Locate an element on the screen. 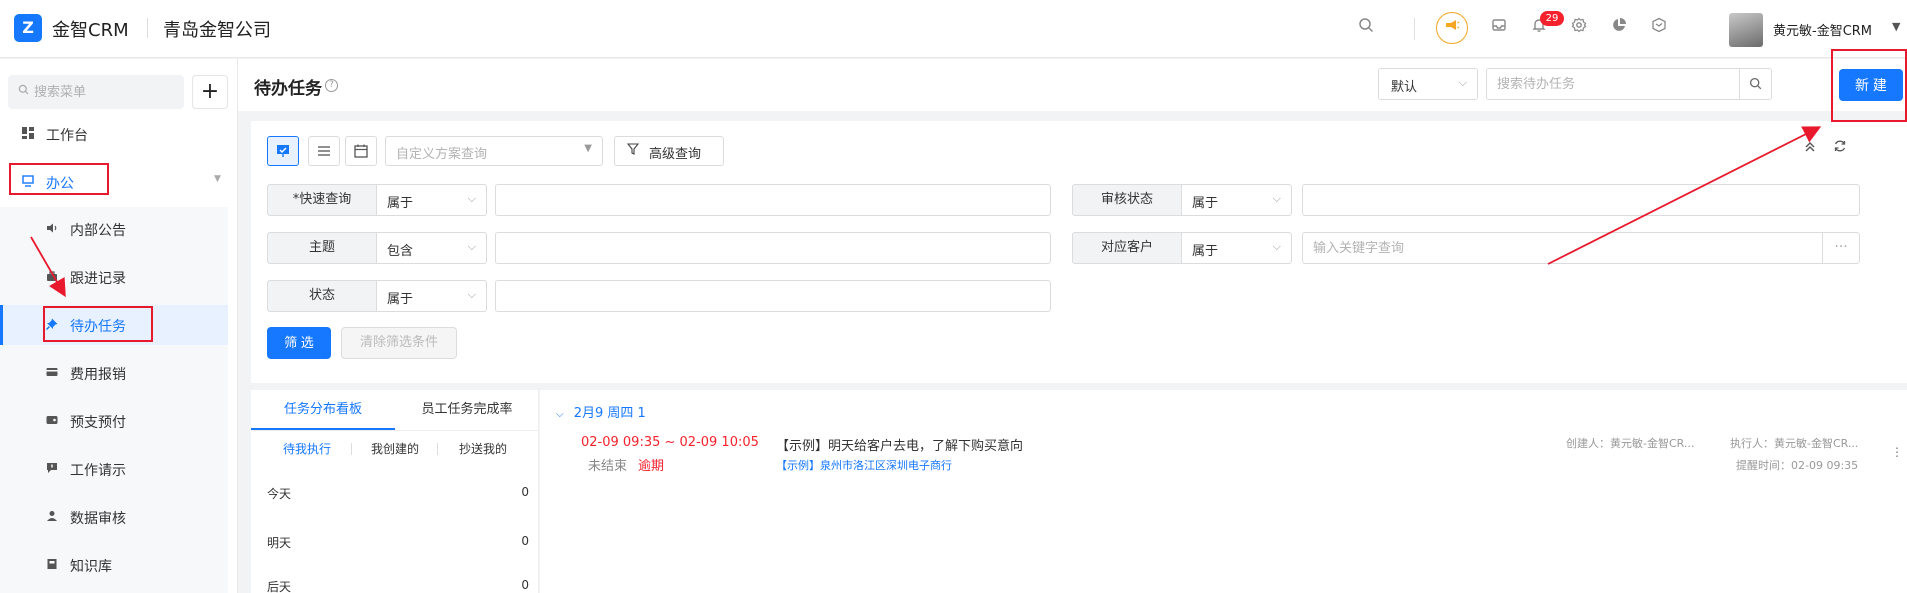 The width and height of the screenshot is (1907, 593). filter-icon is located at coordinates (633, 150).